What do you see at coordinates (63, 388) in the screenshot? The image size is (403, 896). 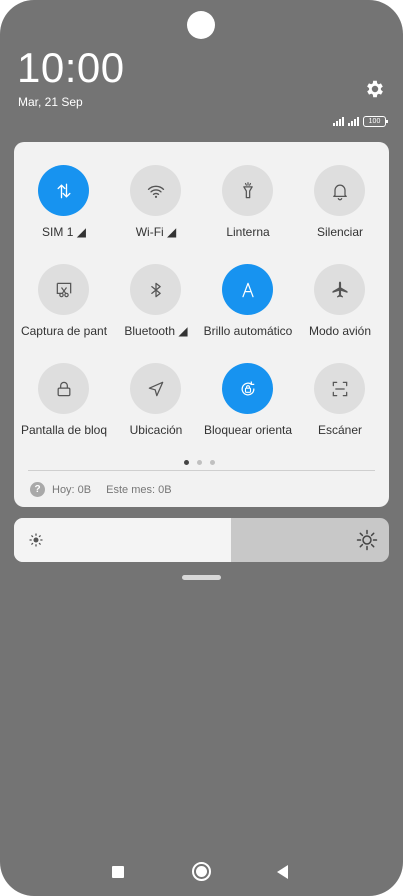 I see `lock-icon` at bounding box center [63, 388].